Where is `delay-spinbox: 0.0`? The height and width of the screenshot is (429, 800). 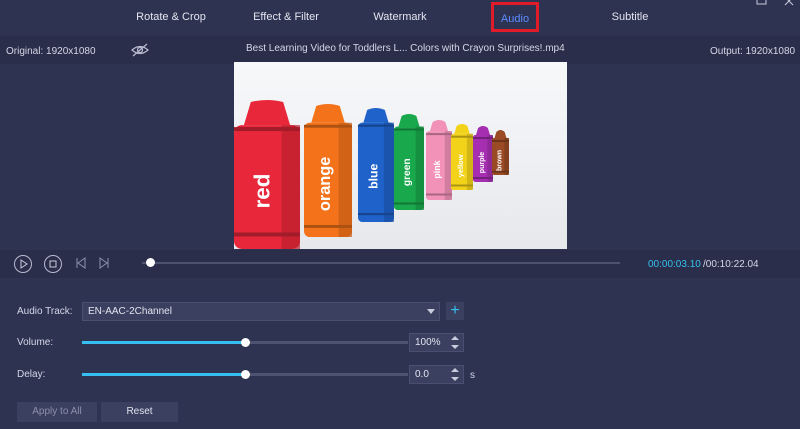
delay-spinbox: 0.0 is located at coordinates (436, 374).